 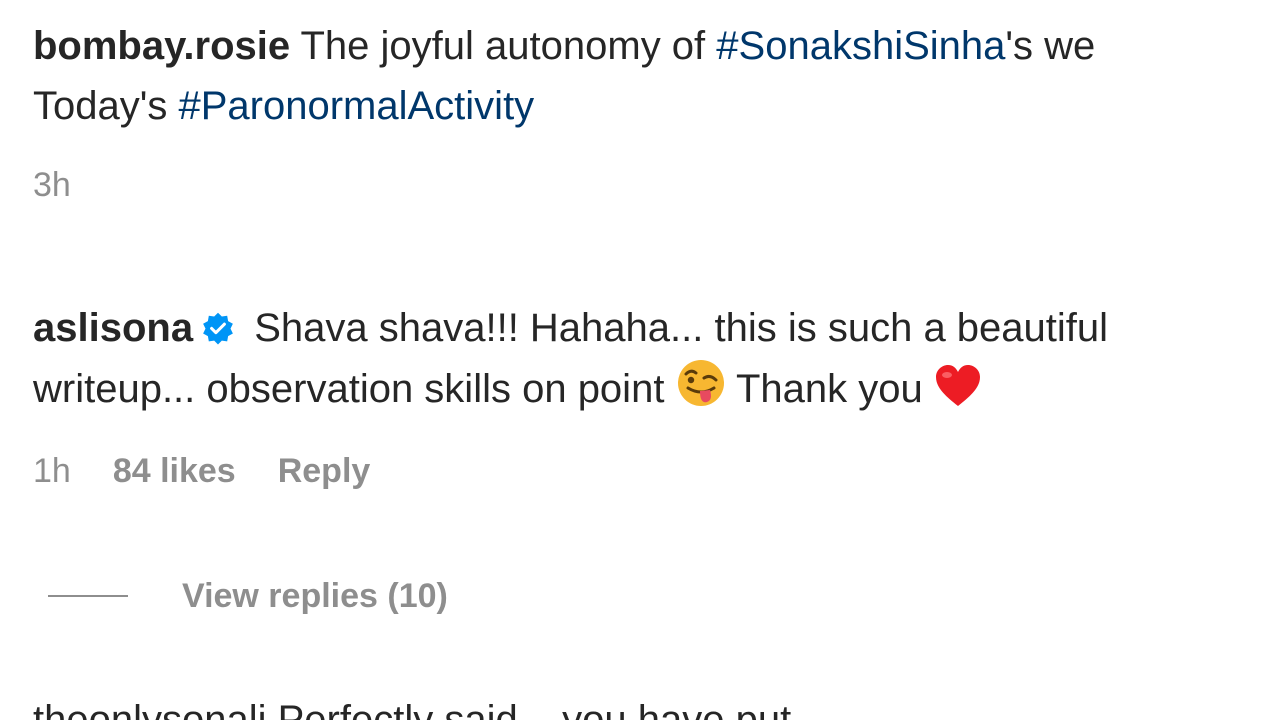 What do you see at coordinates (354, 389) in the screenshot?
I see `comment-text-line2: writeup... observation skills on point` at bounding box center [354, 389].